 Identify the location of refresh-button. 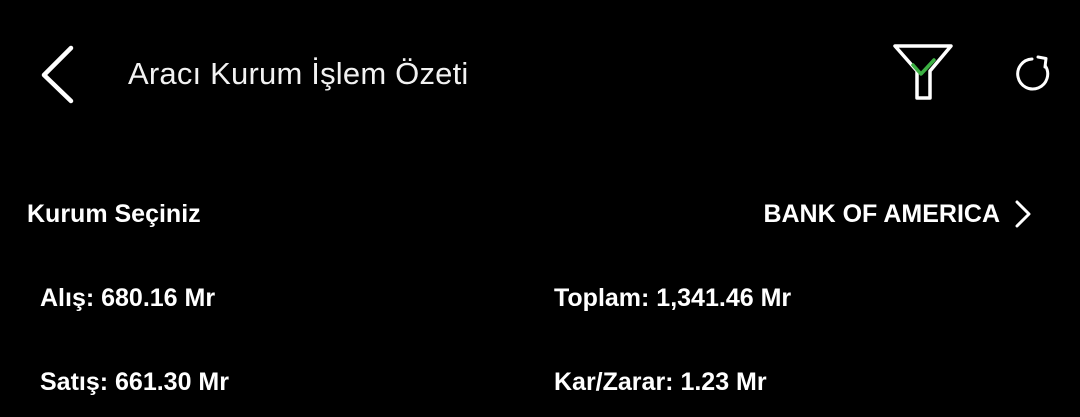
(1032, 74).